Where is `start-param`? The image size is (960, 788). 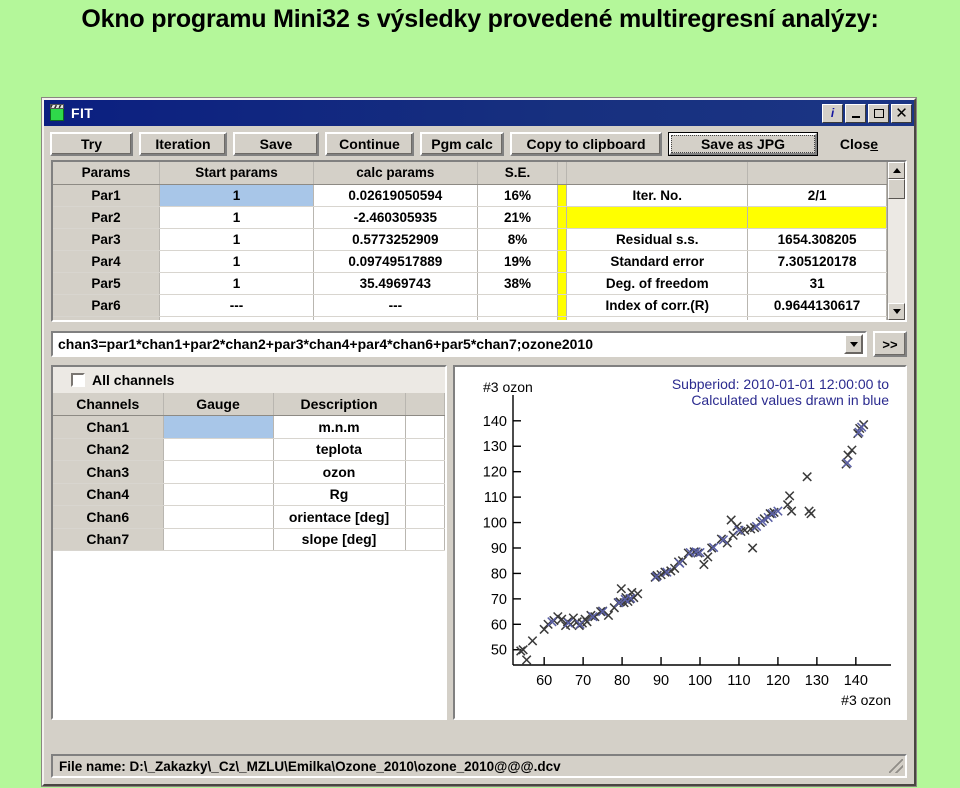
start-param is located at coordinates (236, 318).